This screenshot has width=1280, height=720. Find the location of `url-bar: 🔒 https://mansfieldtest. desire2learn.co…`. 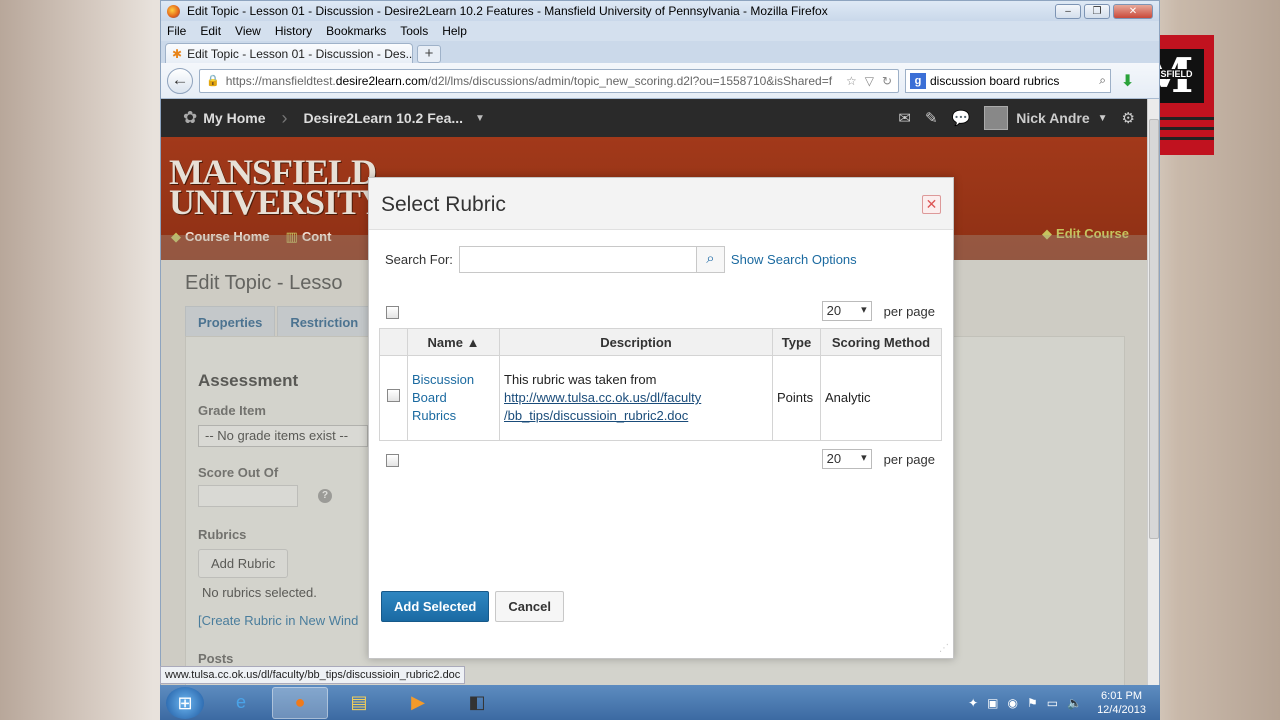

url-bar: 🔒 https://mansfieldtest. desire2learn.co… is located at coordinates (549, 80).